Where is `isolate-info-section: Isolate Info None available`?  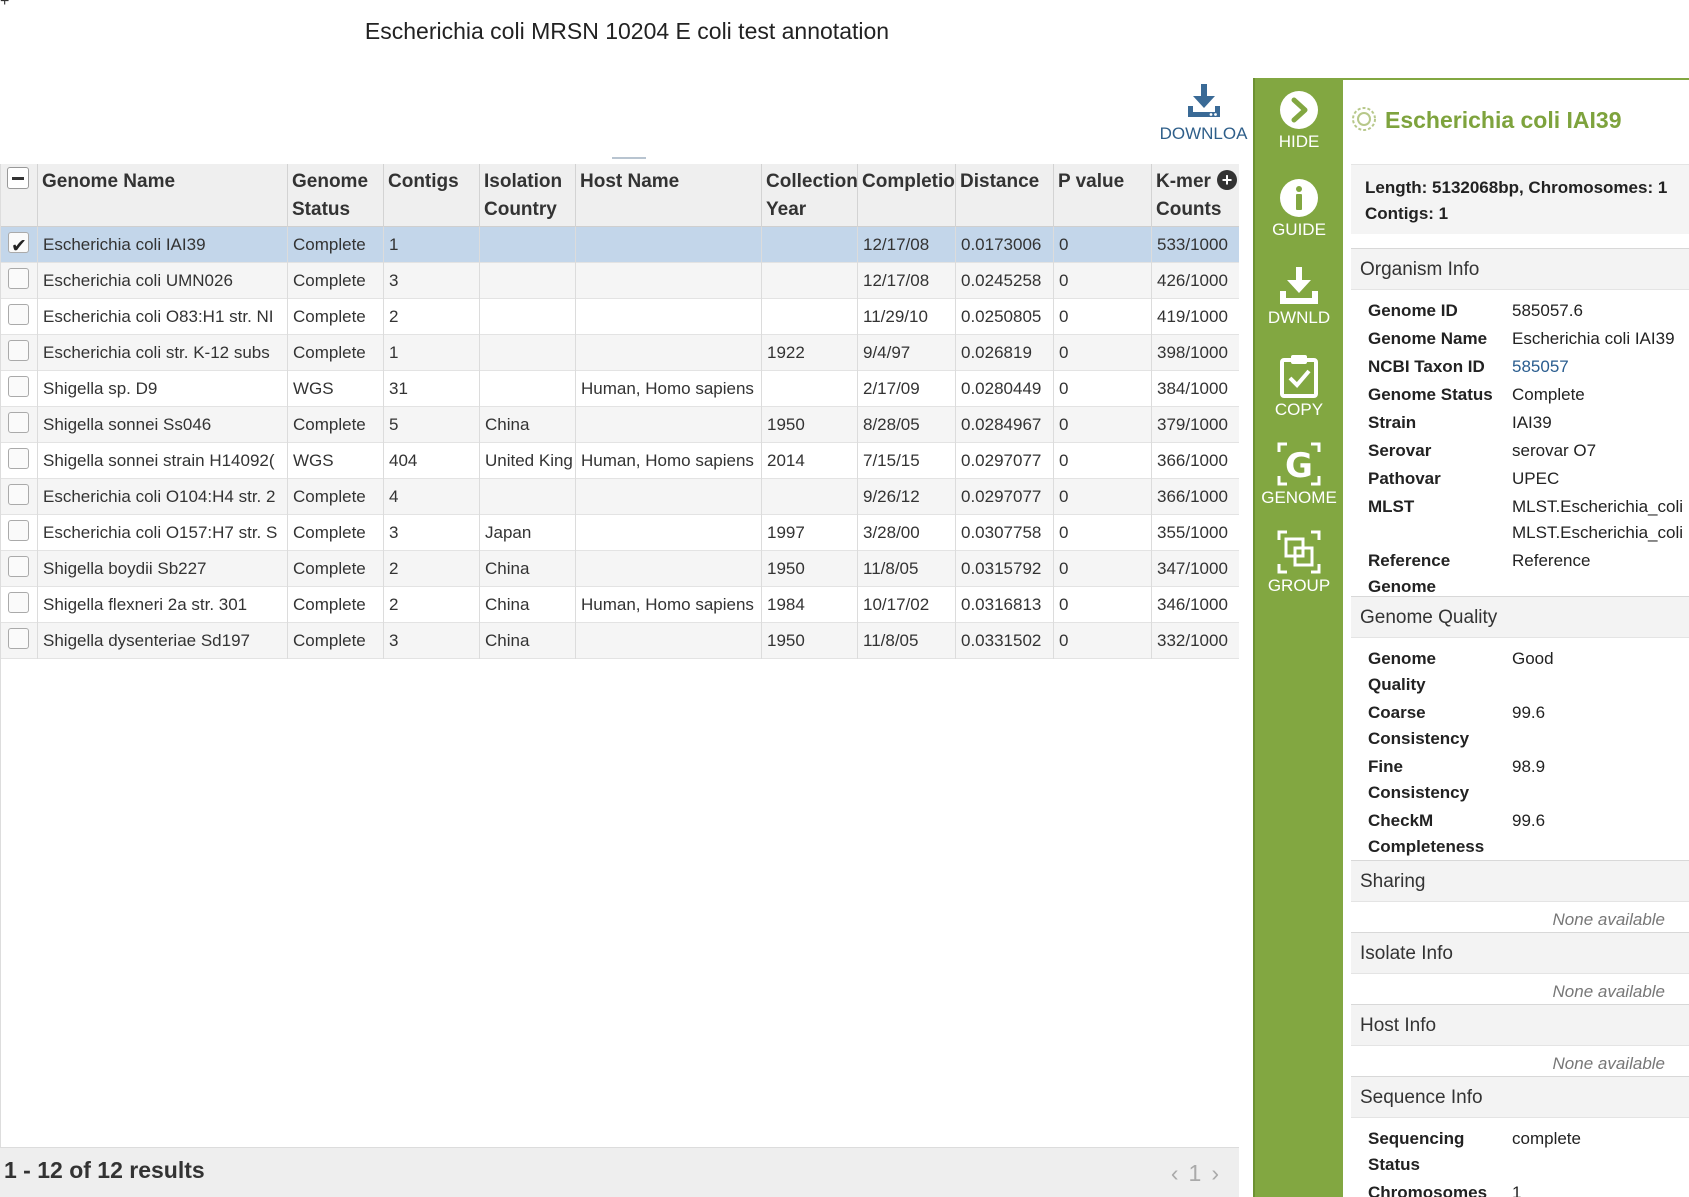
isolate-info-section: Isolate Info None available is located at coordinates (1520, 971).